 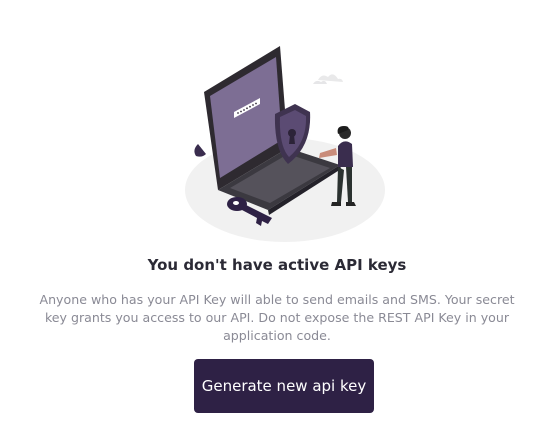 I want to click on generate-api-key-button: Generate new api key, so click(x=284, y=386).